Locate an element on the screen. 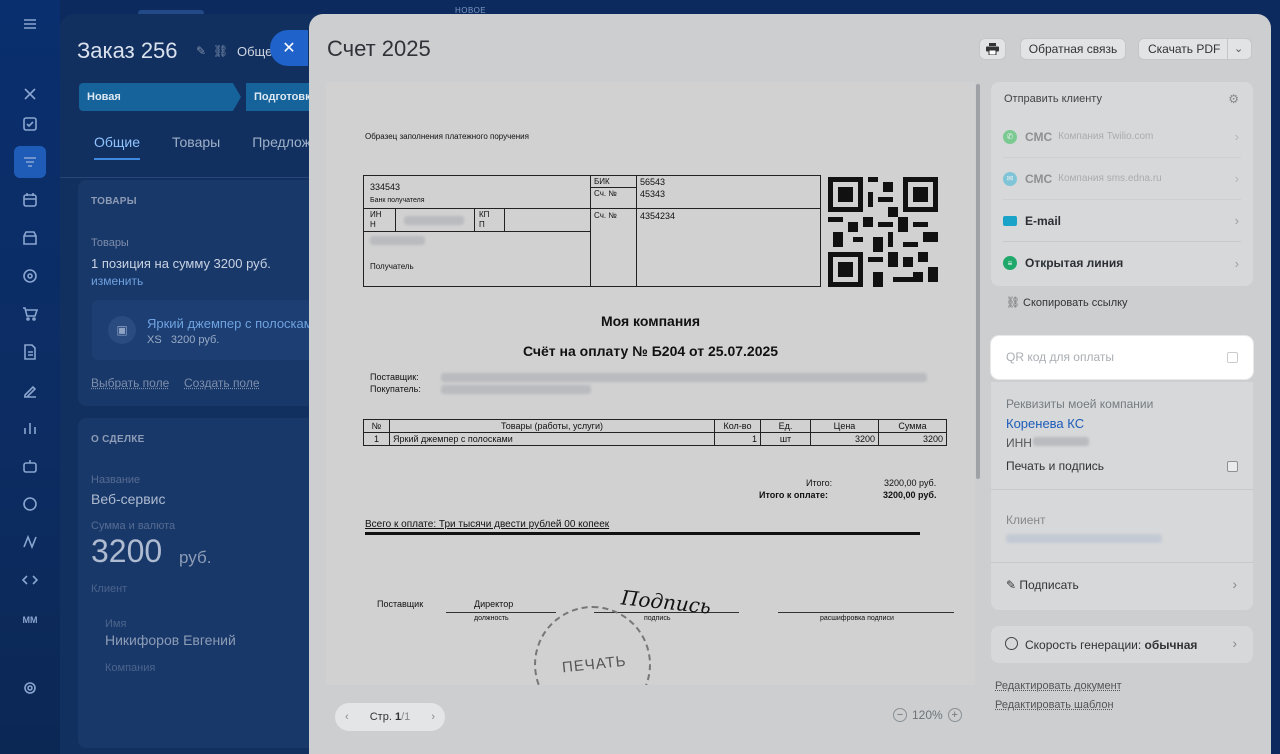 The width and height of the screenshot is (1280, 754). corr-label: Сч. № is located at coordinates (605, 193).